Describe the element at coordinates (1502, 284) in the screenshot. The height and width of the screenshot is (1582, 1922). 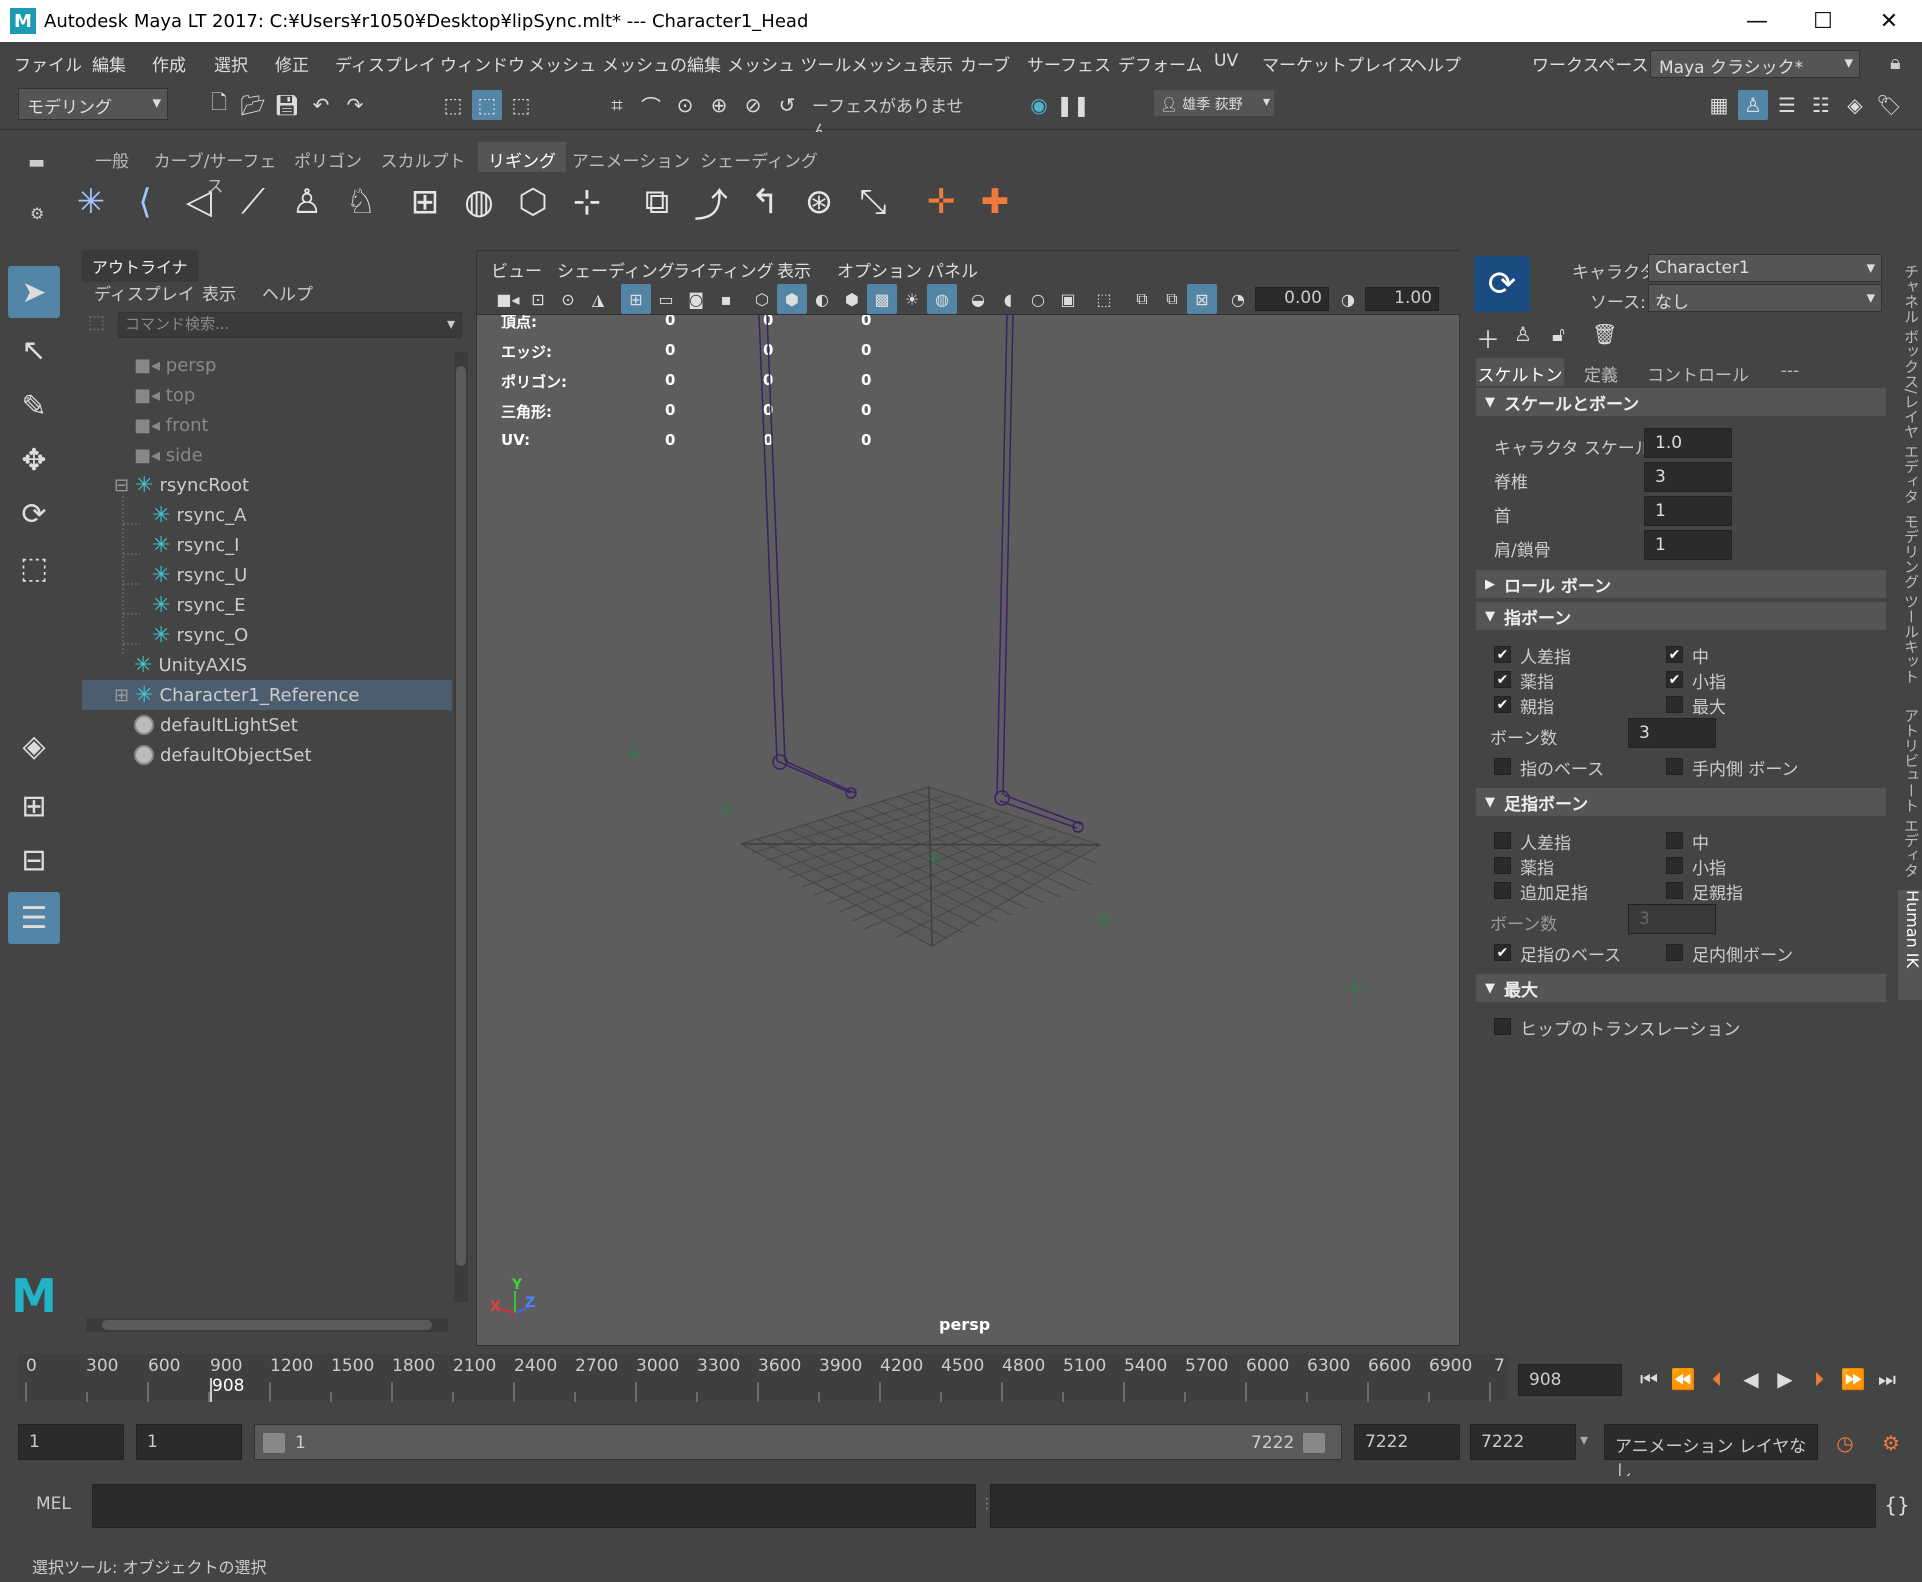
I see `hik-character-icon: ⟳` at that location.